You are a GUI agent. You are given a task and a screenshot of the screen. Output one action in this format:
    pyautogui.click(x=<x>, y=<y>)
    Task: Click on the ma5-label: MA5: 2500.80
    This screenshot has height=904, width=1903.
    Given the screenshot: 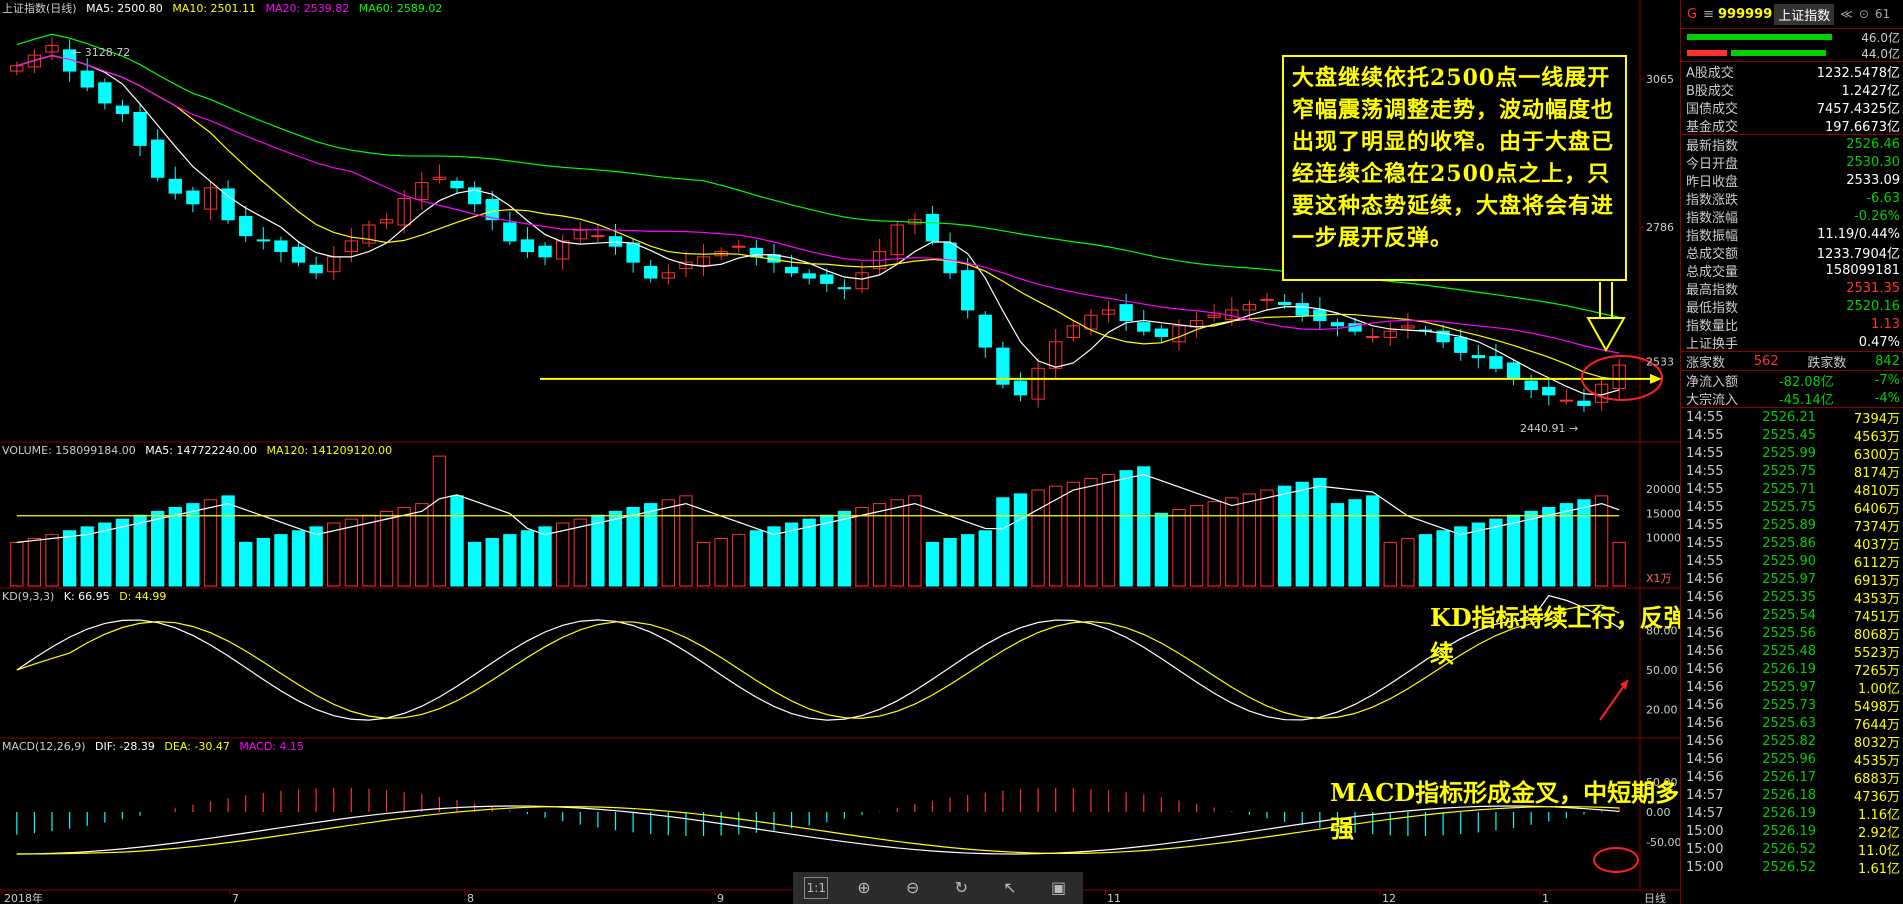 What is the action you would take?
    pyautogui.click(x=124, y=8)
    